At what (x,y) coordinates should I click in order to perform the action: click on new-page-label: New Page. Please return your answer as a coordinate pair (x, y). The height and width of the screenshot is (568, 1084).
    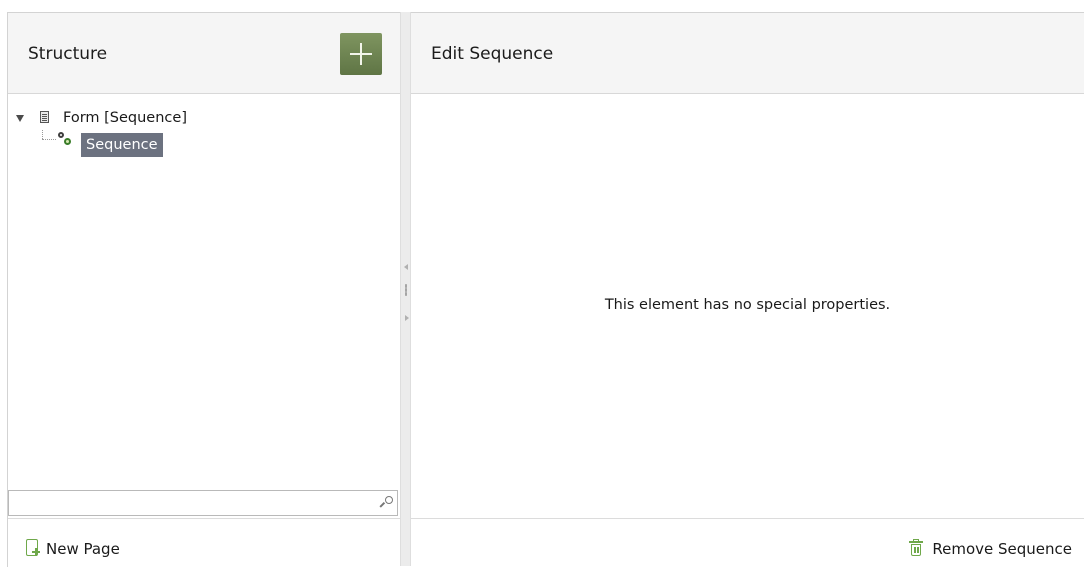
    Looking at the image, I should click on (83, 549).